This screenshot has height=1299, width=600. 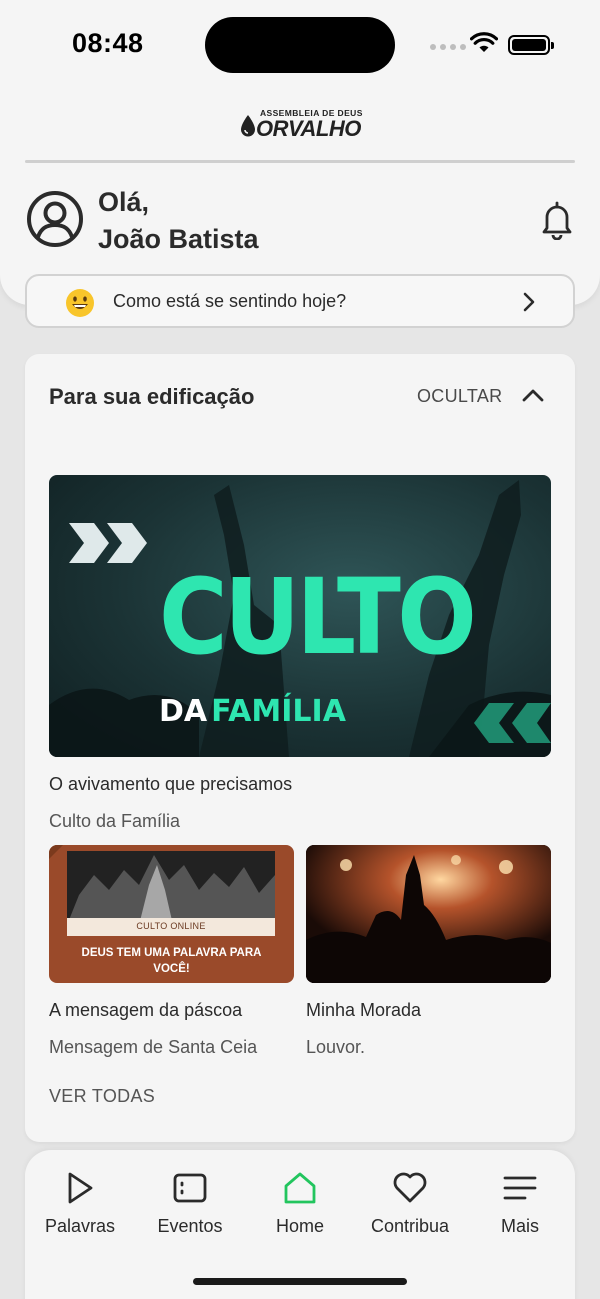 I want to click on mood-check-button: Como está se sentindo hoje?, so click(x=300, y=301).